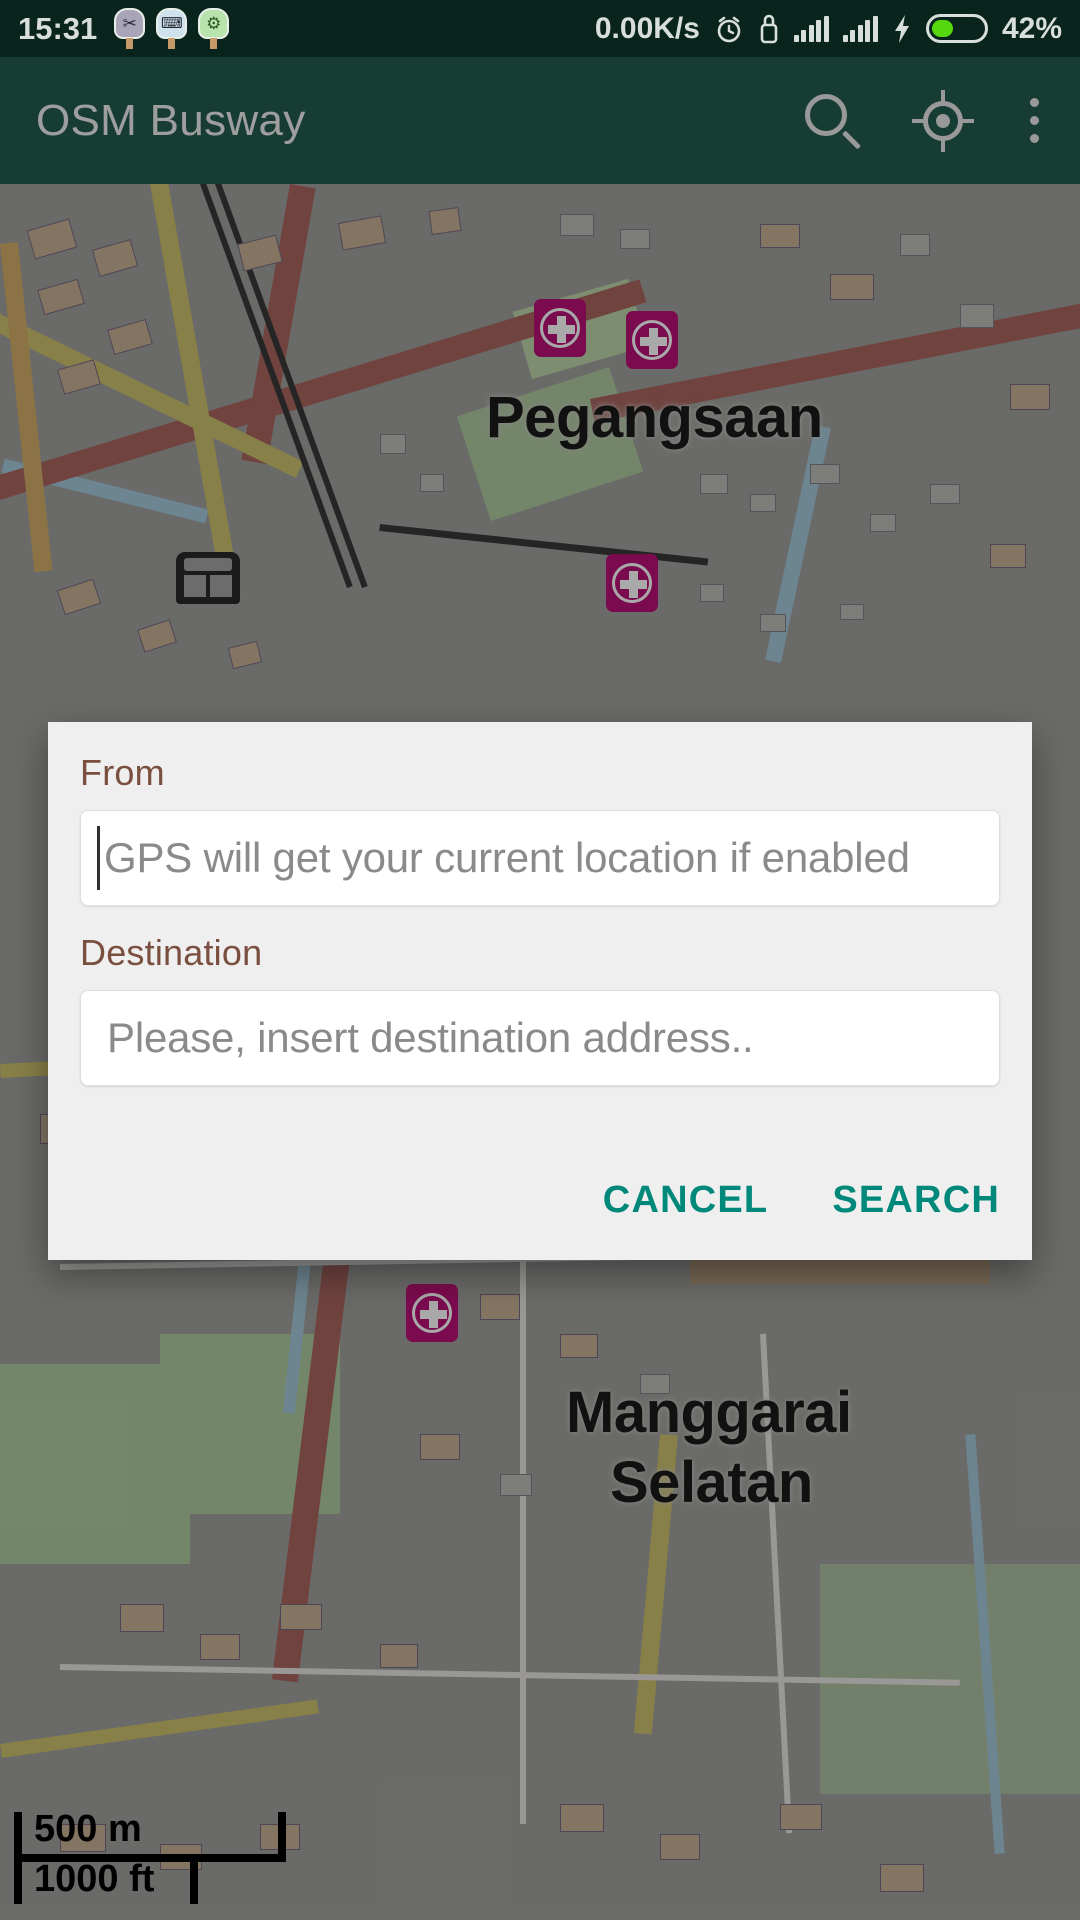  I want to click on search-icon, so click(831, 121).